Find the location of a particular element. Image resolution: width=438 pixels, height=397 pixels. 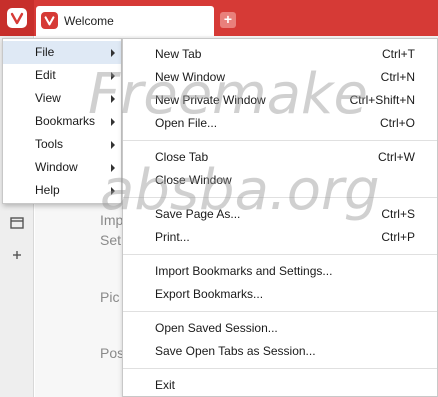

menu-item-label: Edit is located at coordinates (45, 75).